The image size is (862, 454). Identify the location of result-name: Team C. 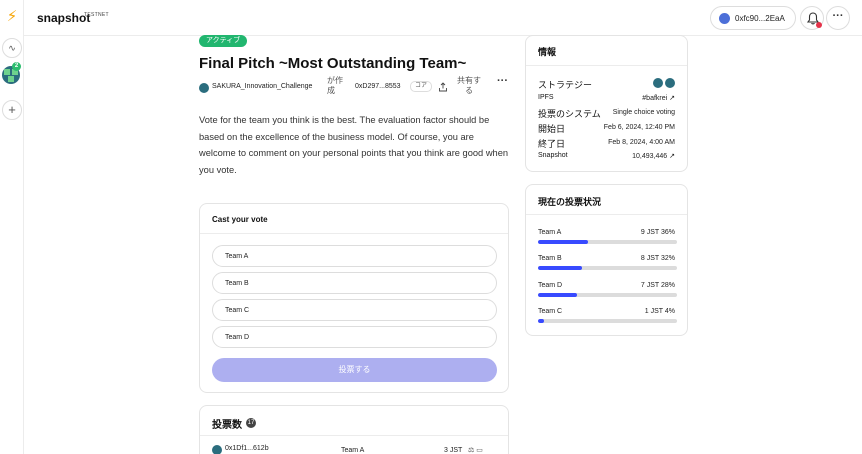
(550, 311).